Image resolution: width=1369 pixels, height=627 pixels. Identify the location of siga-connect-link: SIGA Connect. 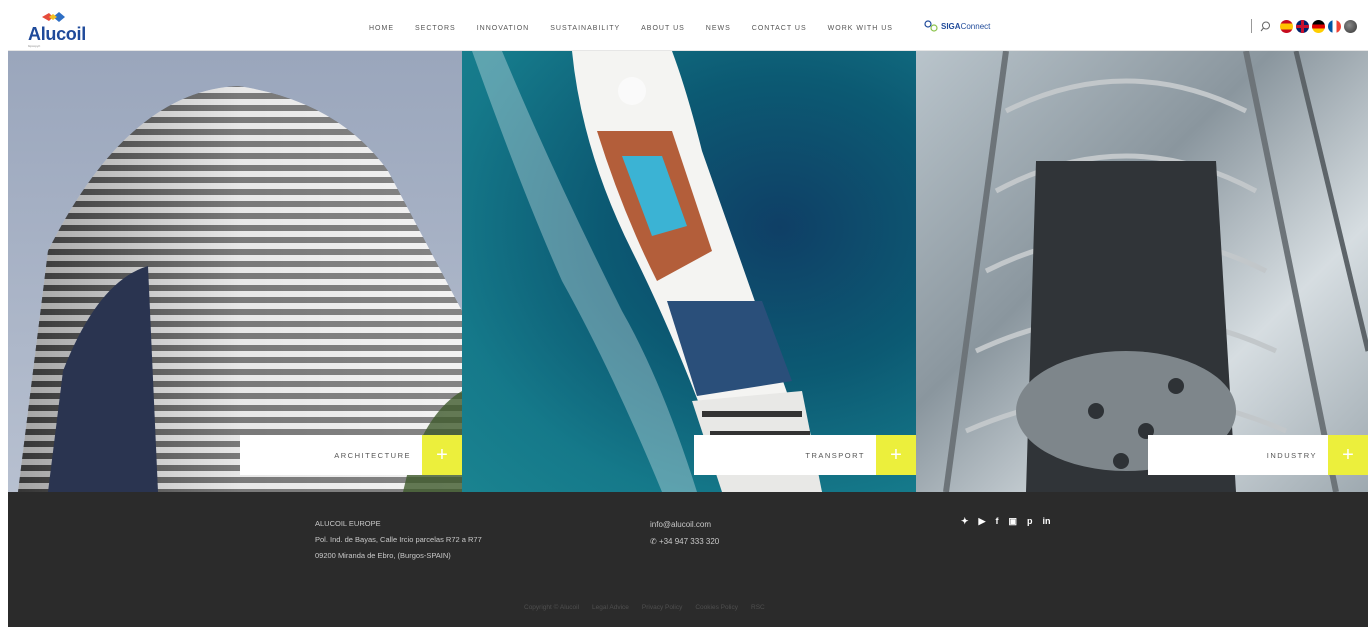
(957, 26).